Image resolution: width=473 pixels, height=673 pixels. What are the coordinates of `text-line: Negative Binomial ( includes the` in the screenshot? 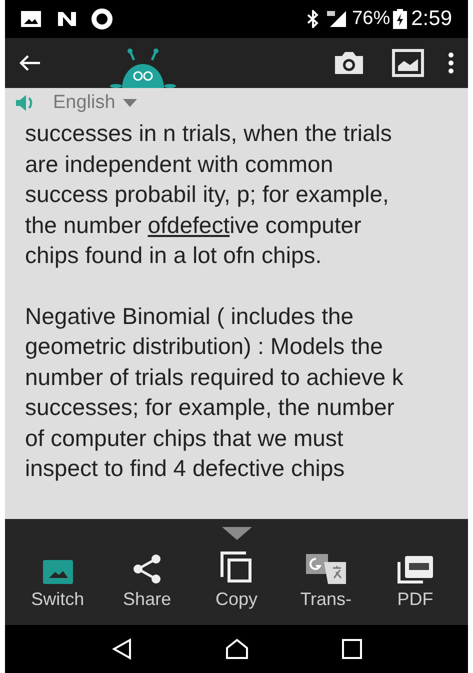 It's located at (190, 316).